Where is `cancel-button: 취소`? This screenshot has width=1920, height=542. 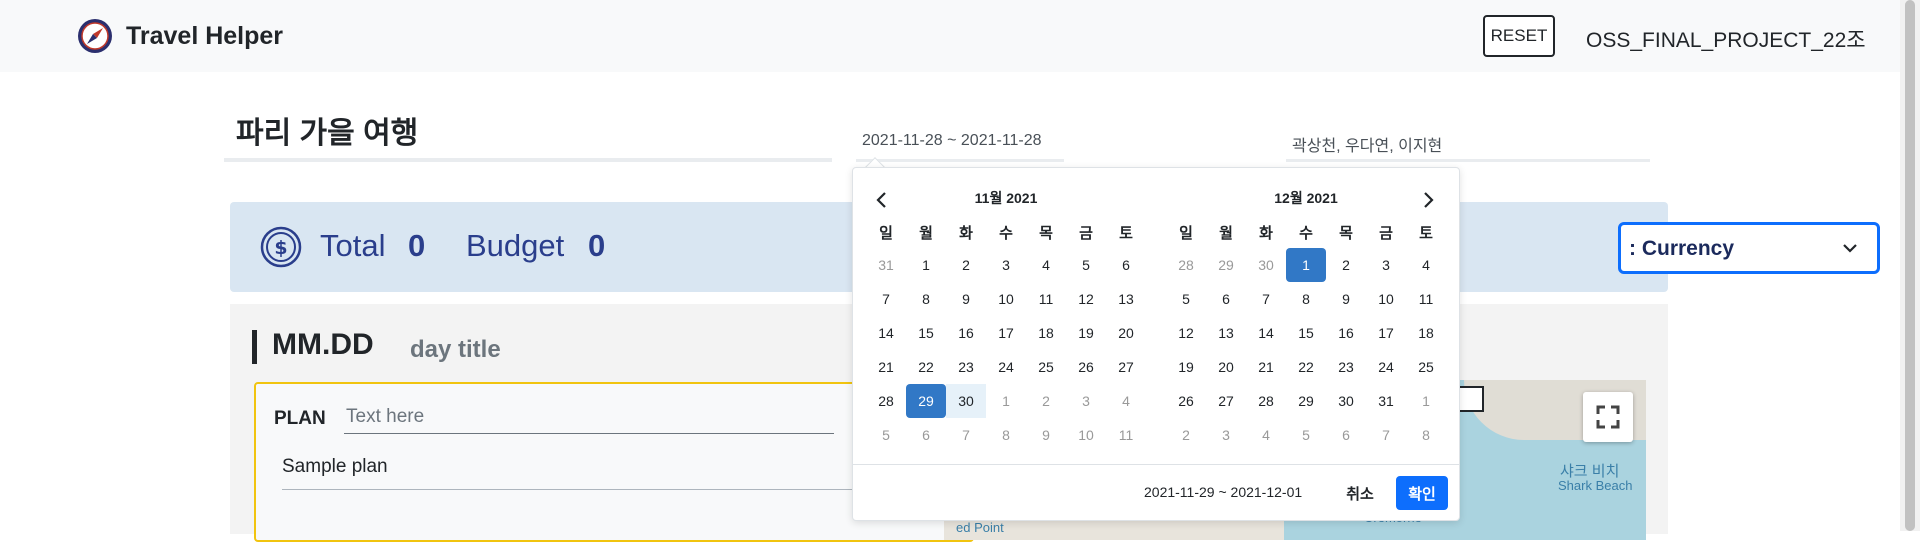
cancel-button: 취소 is located at coordinates (1360, 493).